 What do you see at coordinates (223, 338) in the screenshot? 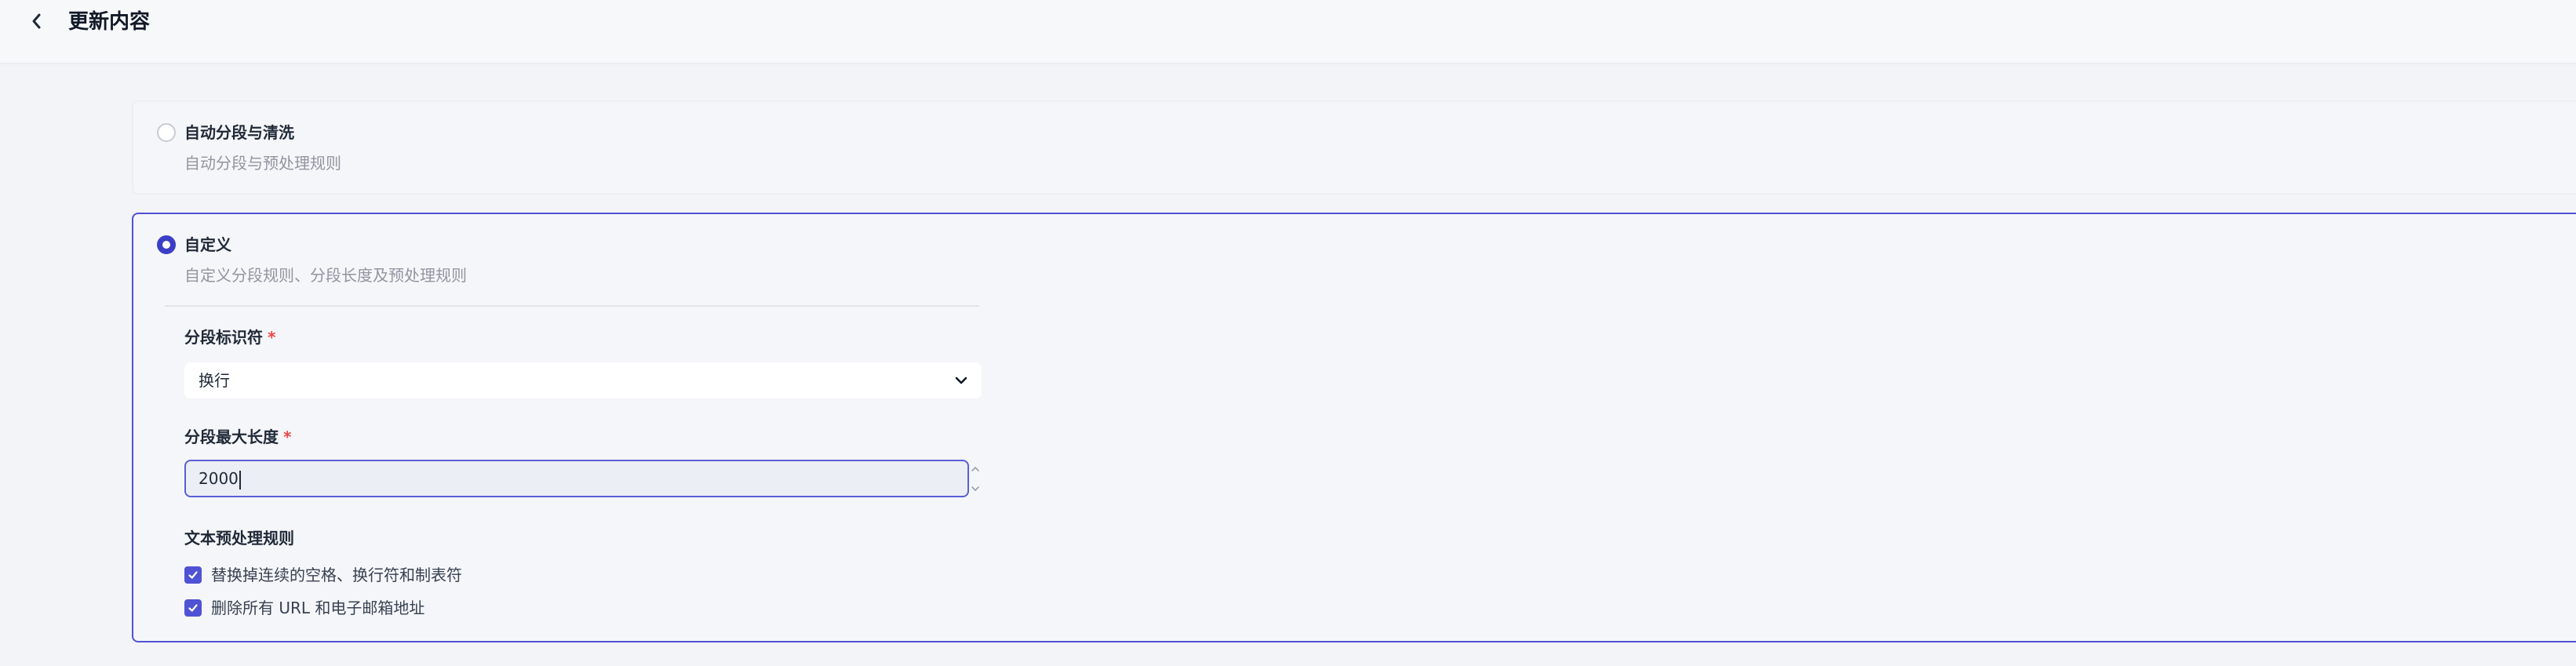
I see `segment-identifier-label-text: 分段标识符` at bounding box center [223, 338].